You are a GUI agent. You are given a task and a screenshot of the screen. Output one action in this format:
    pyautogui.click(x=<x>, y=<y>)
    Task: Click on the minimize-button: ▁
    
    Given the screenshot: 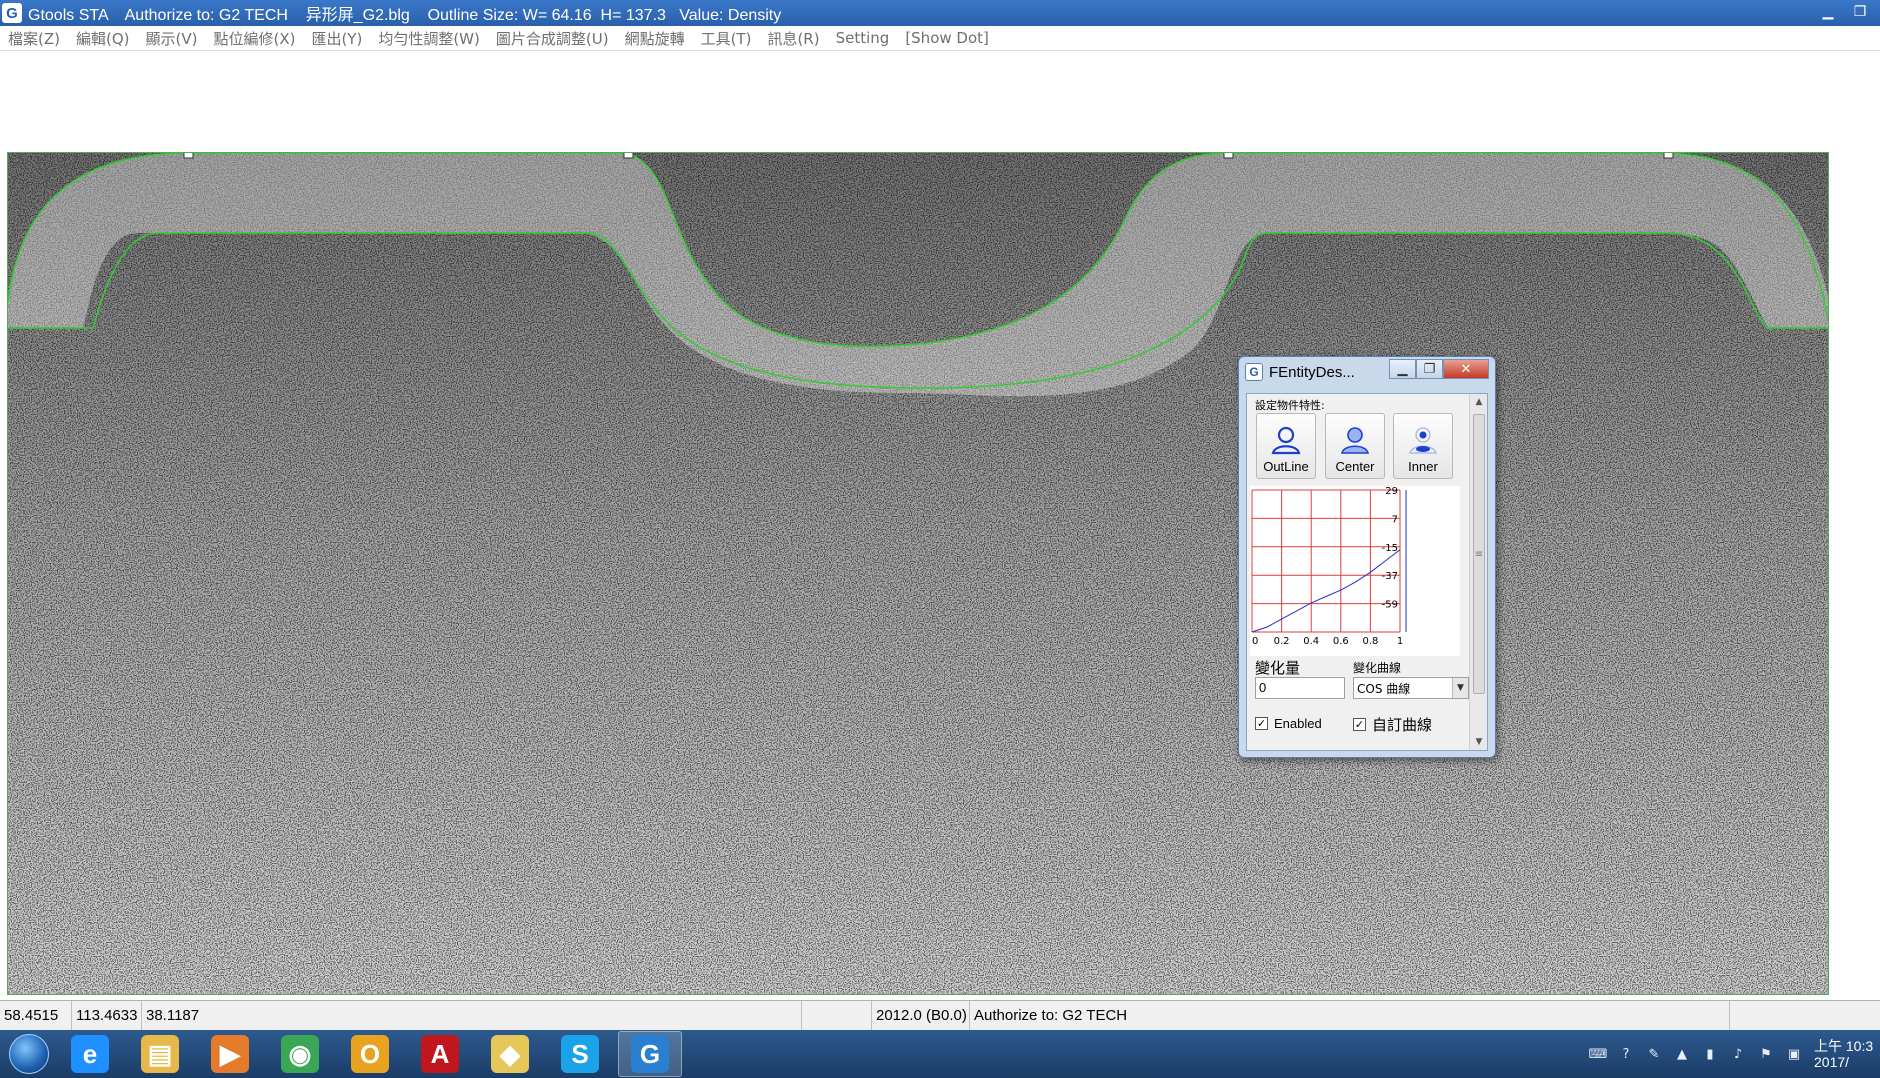 What is the action you would take?
    pyautogui.click(x=1828, y=12)
    